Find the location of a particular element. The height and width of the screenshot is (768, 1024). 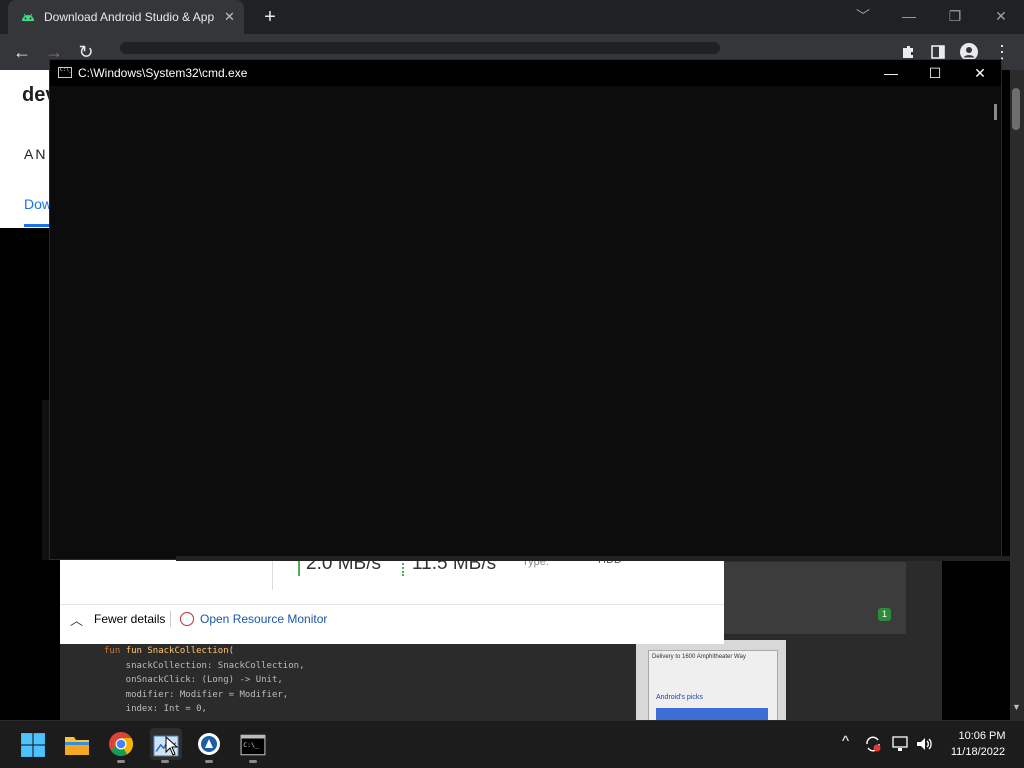

cmd-scrollbar-thumb is located at coordinates (995, 112).